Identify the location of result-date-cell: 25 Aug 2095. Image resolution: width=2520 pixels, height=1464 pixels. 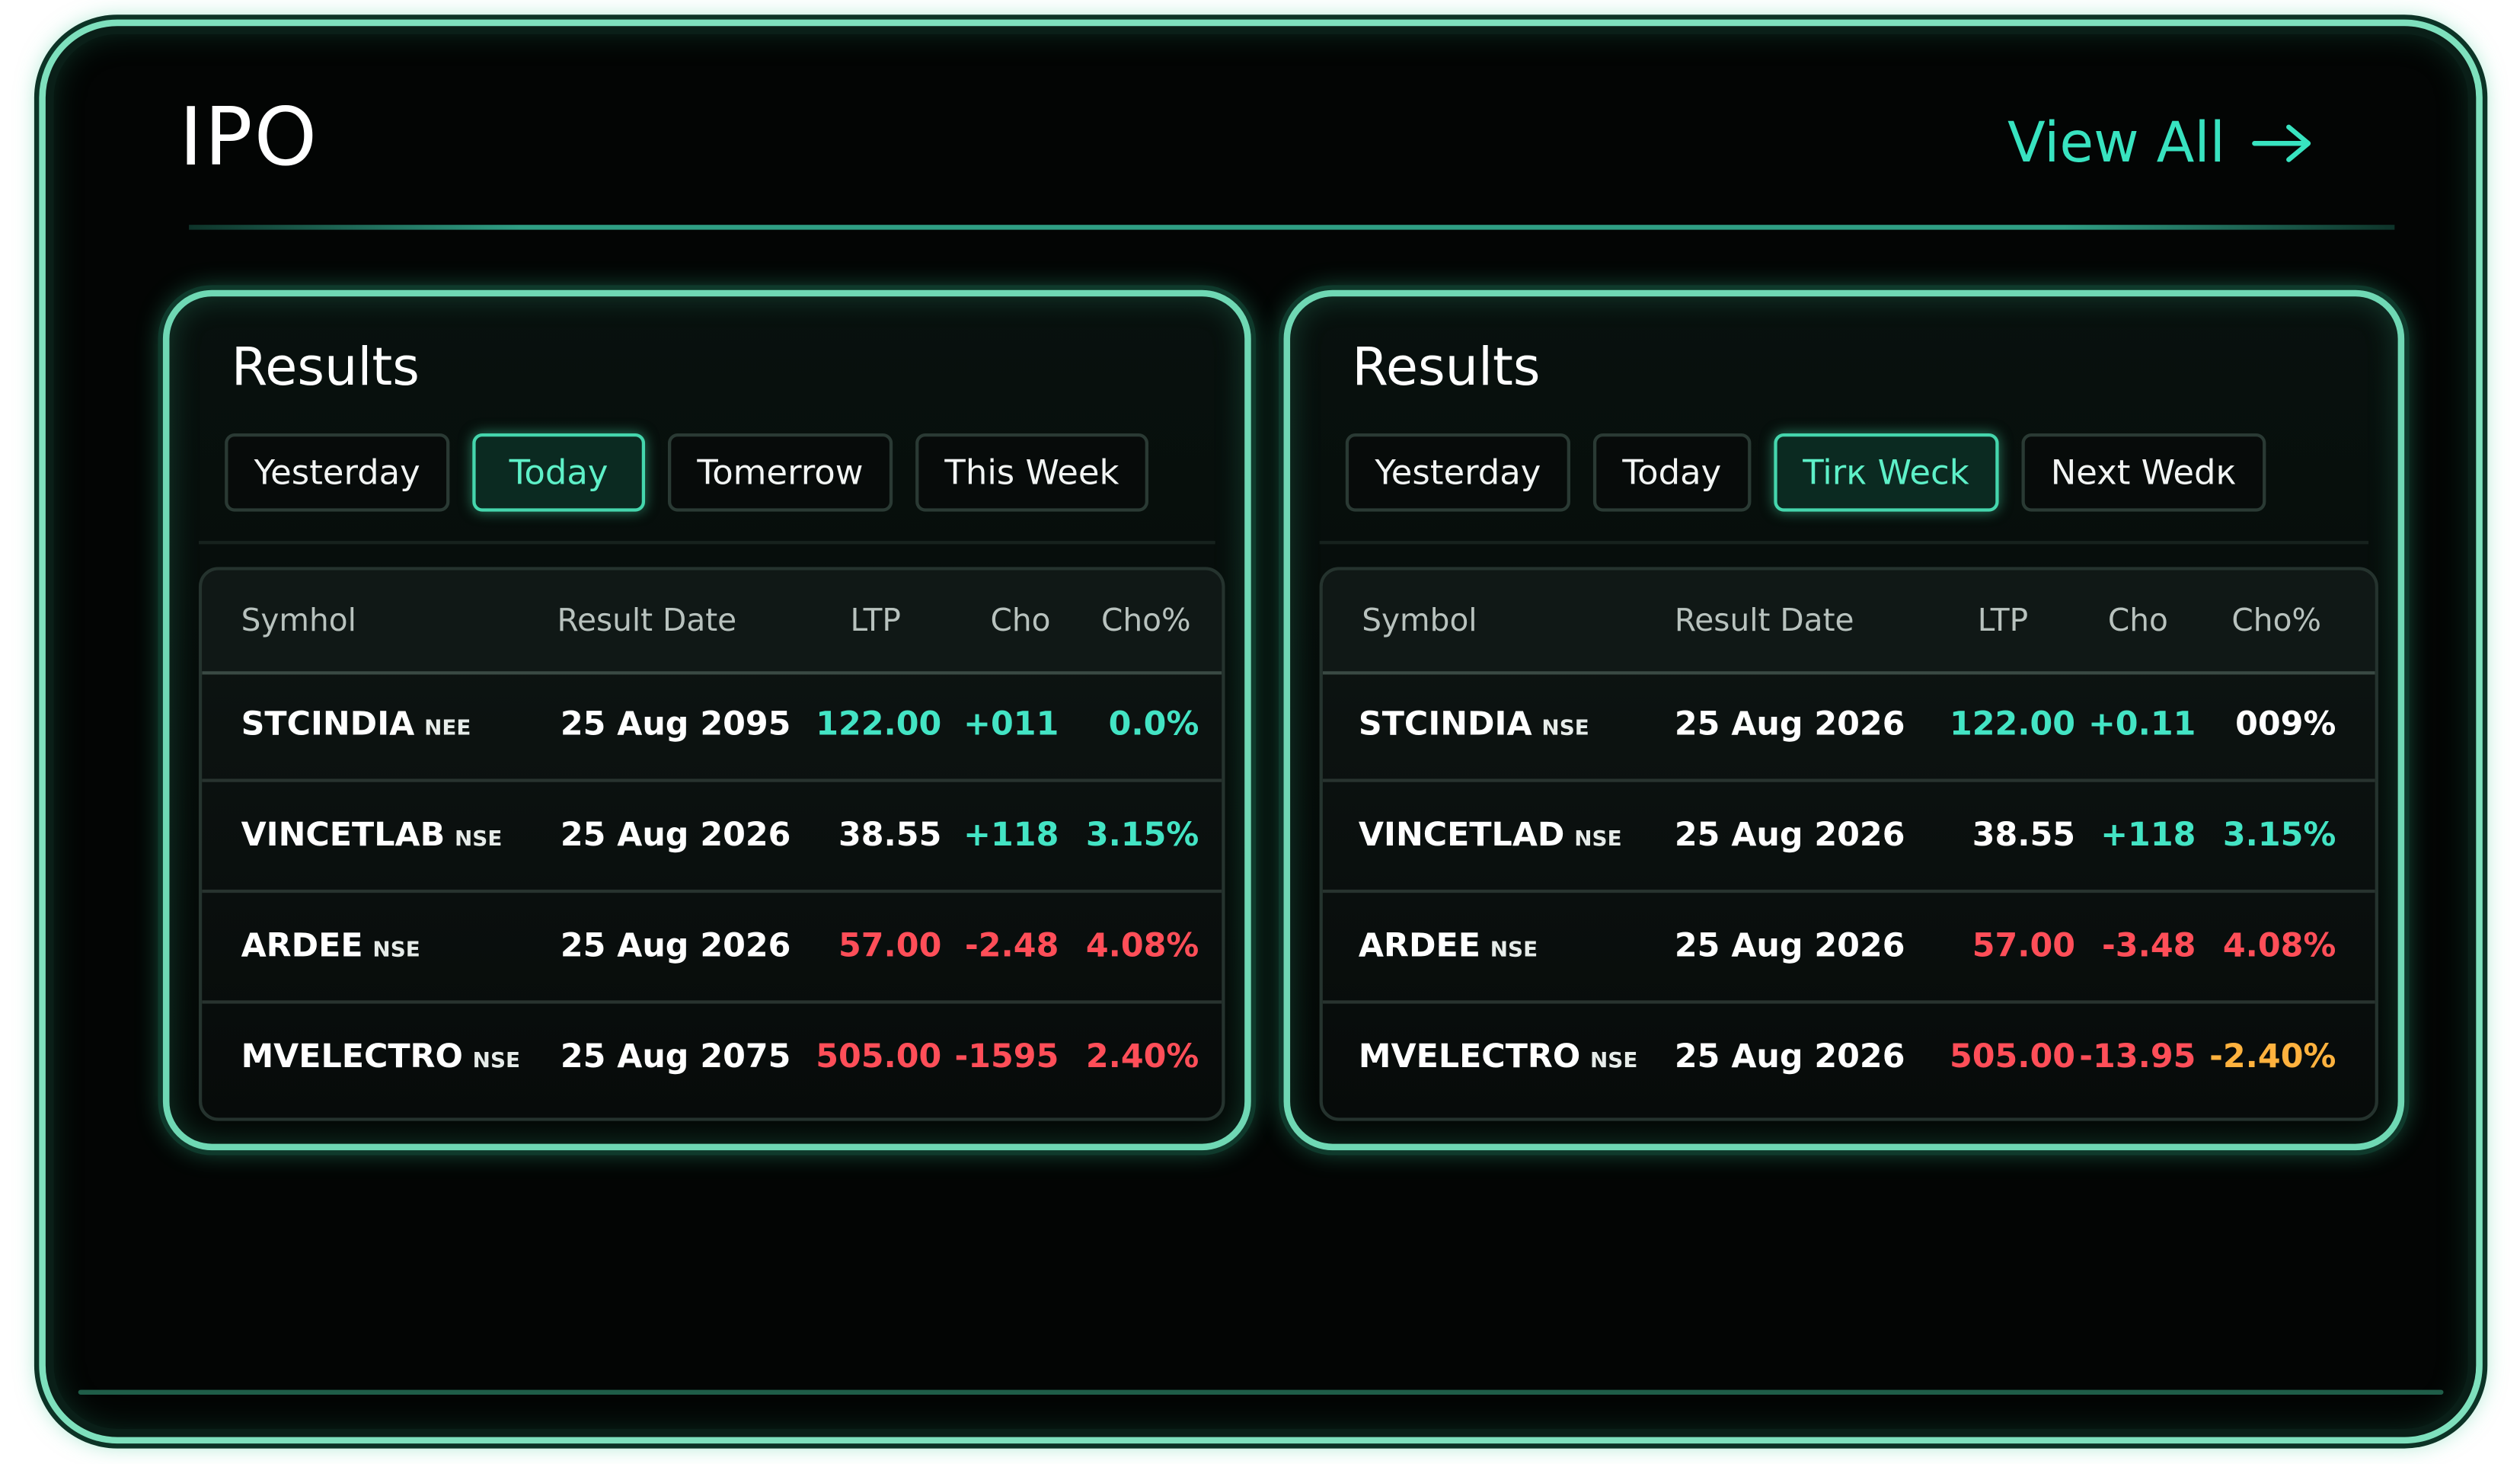
(675, 723).